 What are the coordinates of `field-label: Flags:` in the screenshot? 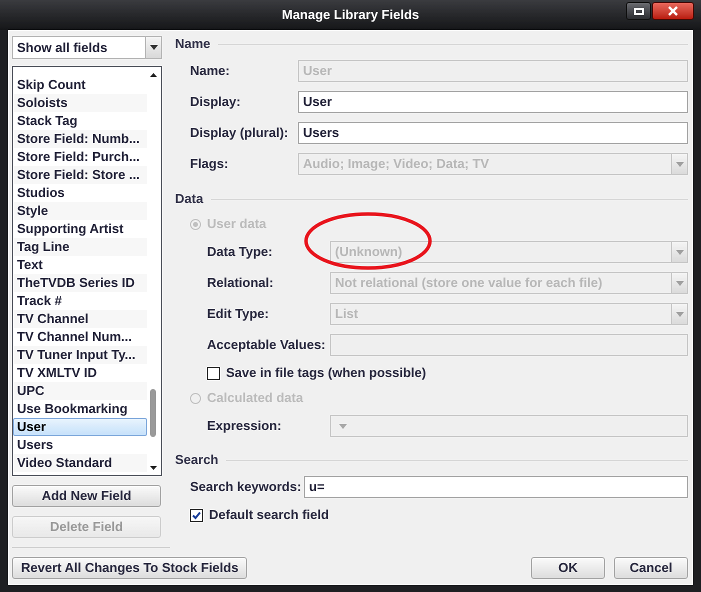 It's located at (210, 164).